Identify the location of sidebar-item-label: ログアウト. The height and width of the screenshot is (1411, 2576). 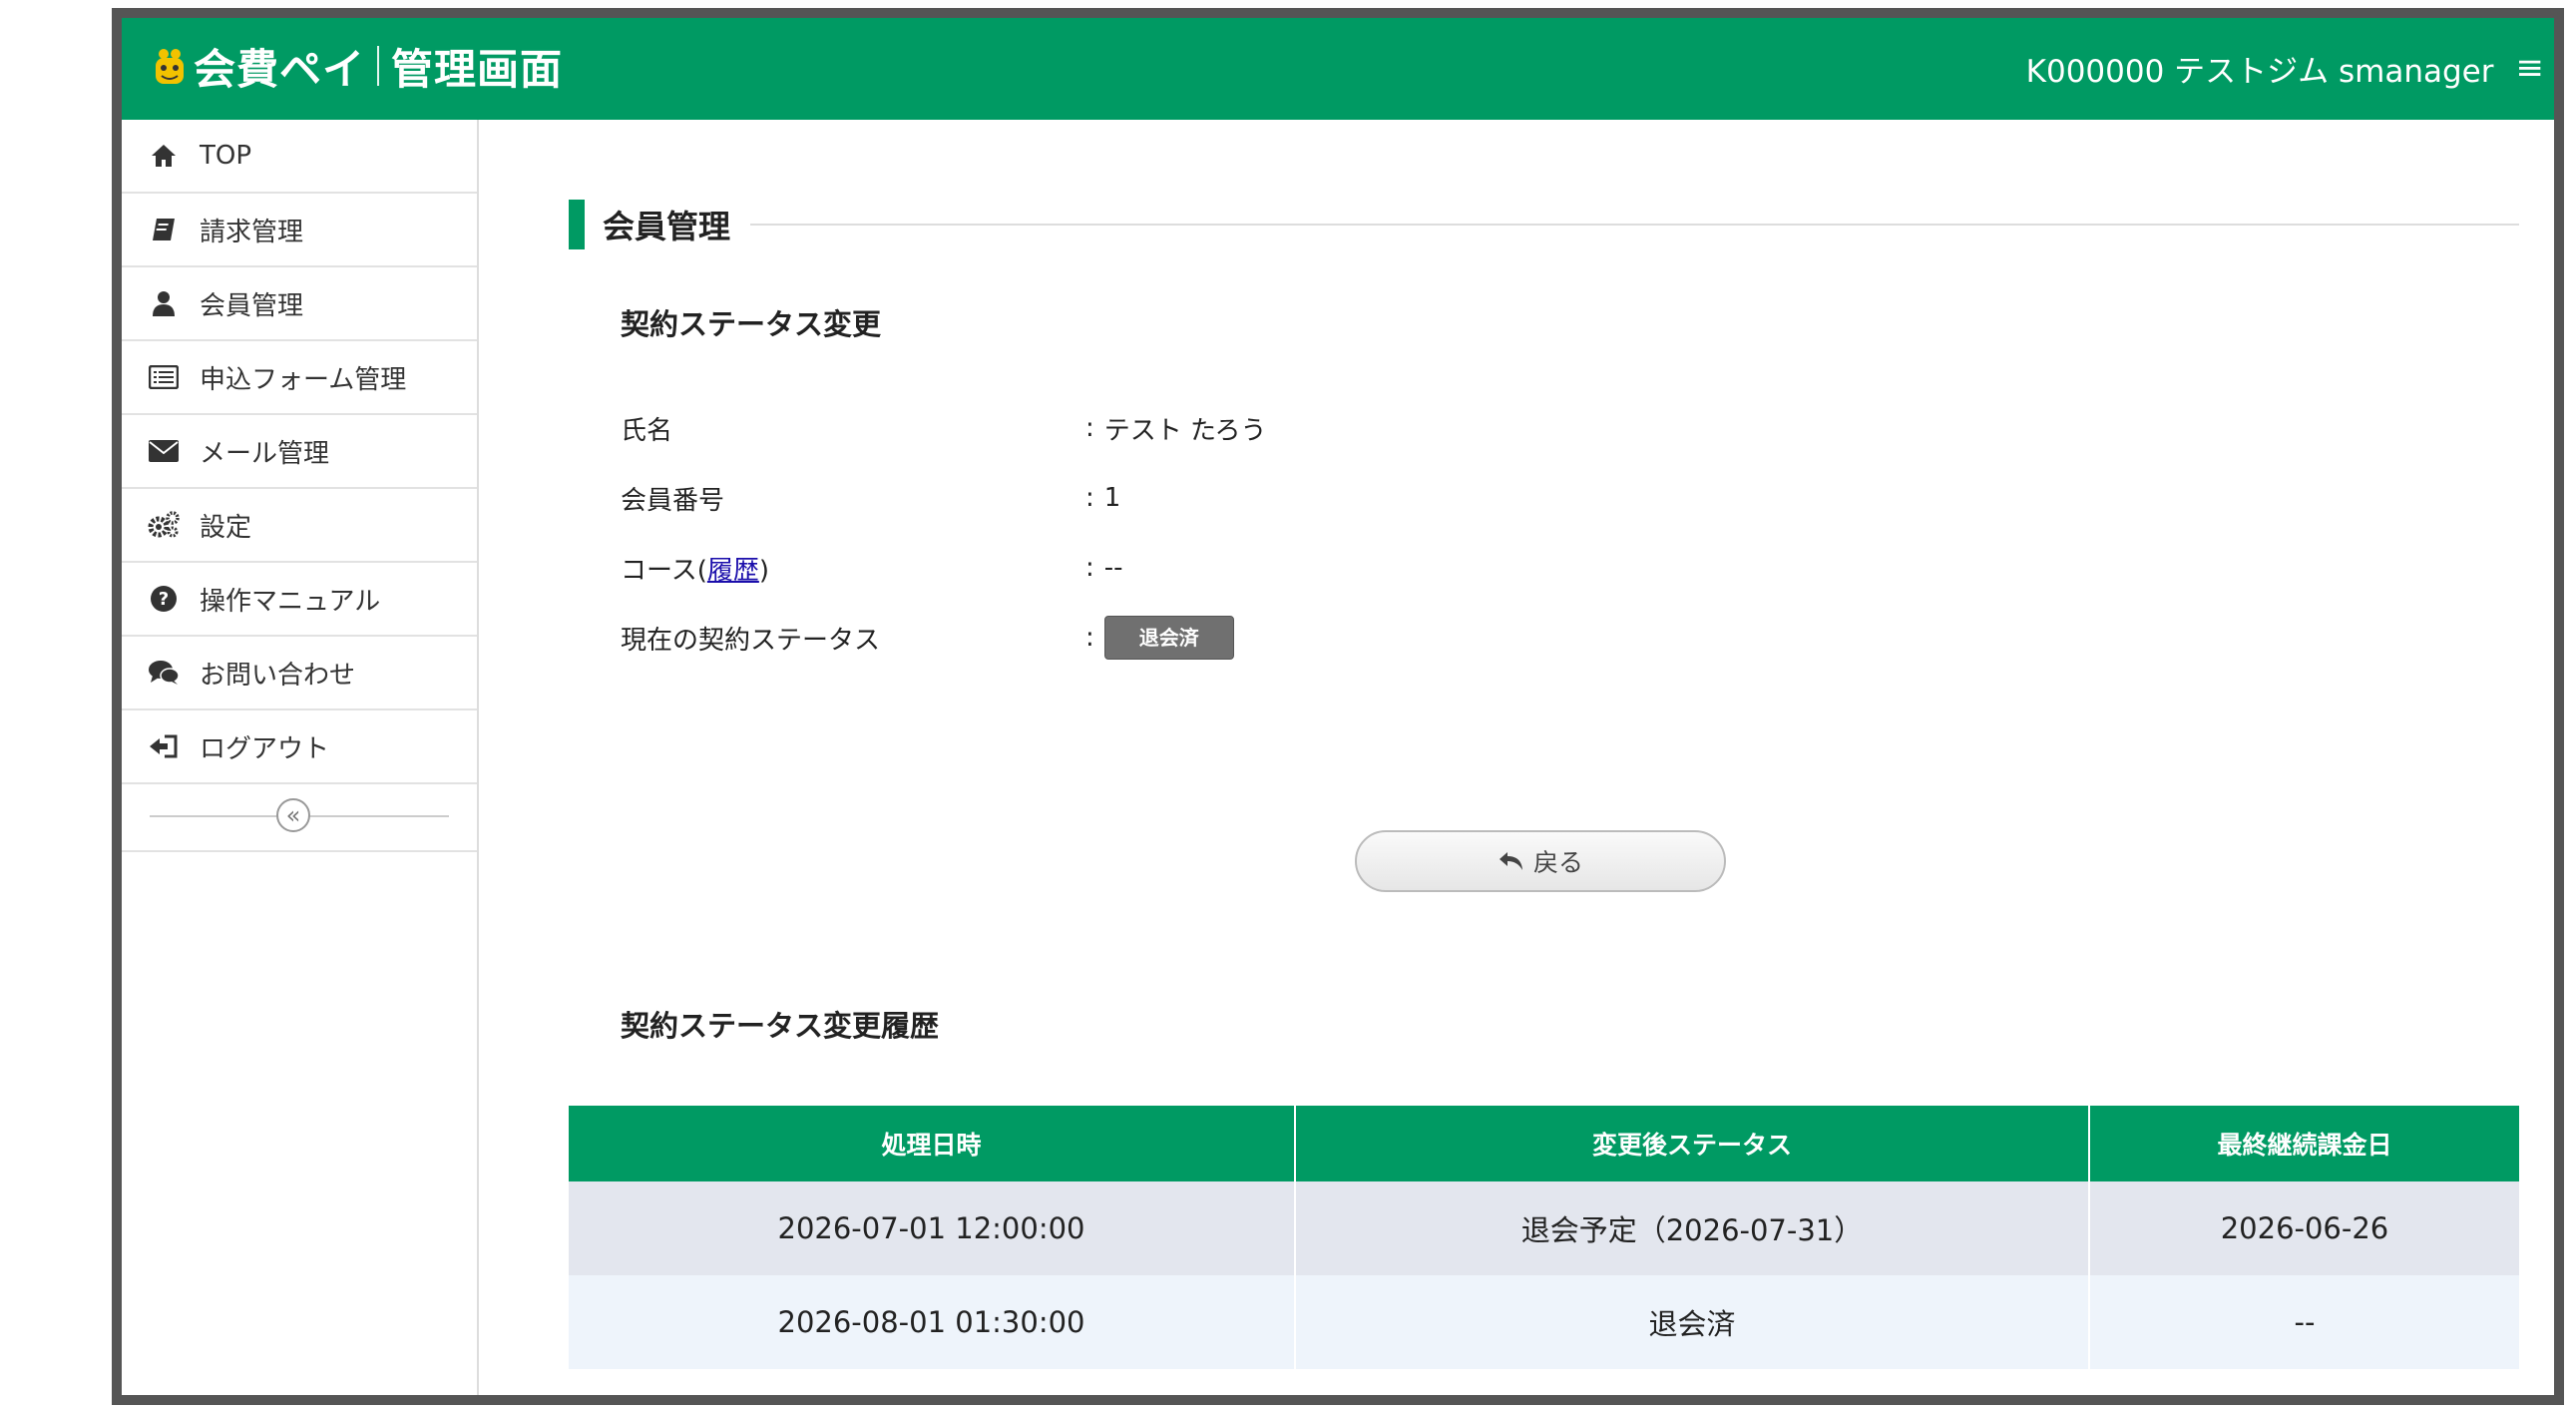
(265, 749).